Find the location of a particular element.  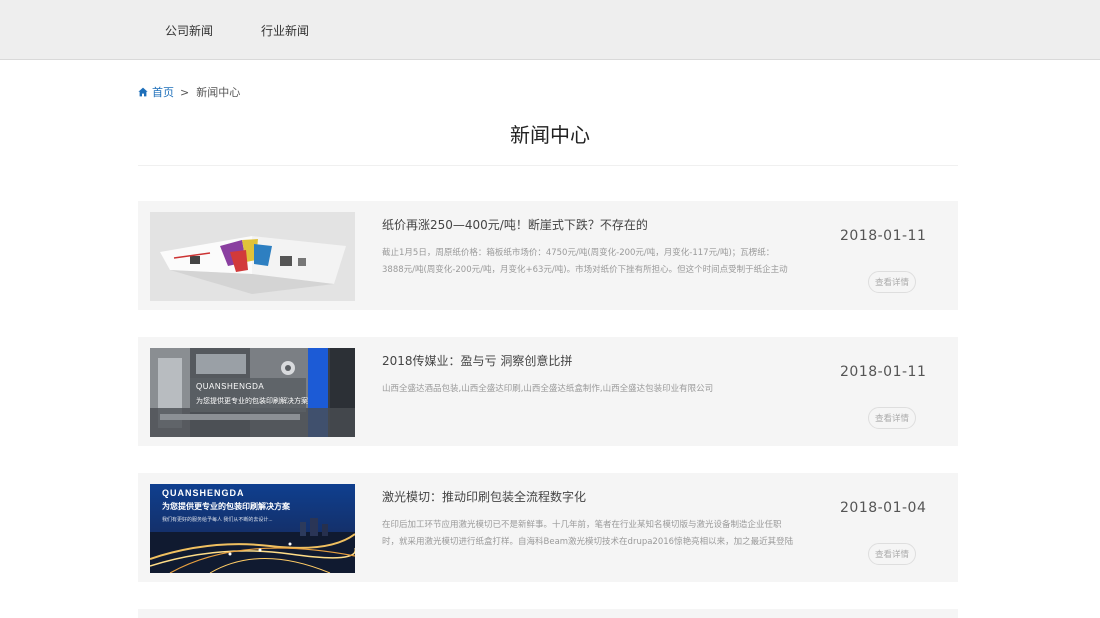

printing-machine-thumbnail-image is located at coordinates (252, 392).